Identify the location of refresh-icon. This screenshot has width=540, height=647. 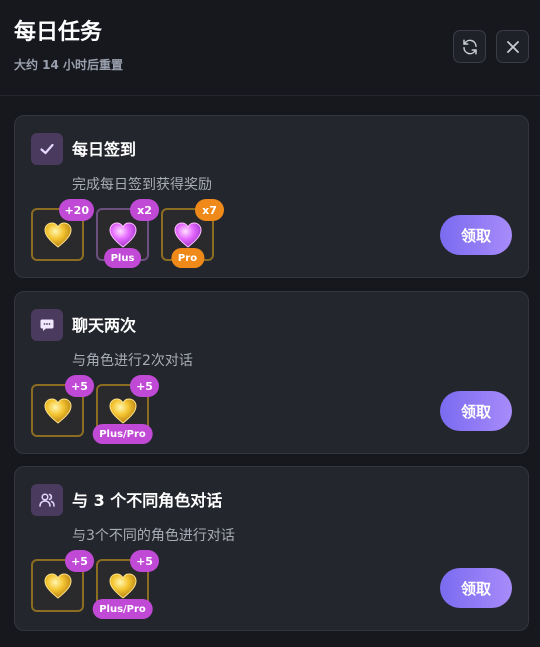
(469, 46).